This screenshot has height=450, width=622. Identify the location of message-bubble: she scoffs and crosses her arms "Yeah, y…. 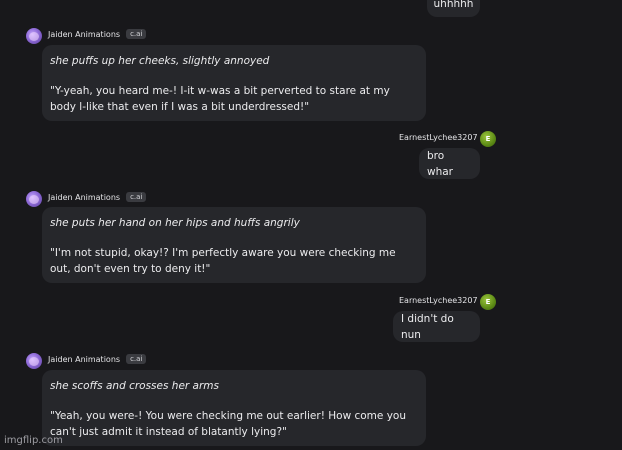
(234, 408).